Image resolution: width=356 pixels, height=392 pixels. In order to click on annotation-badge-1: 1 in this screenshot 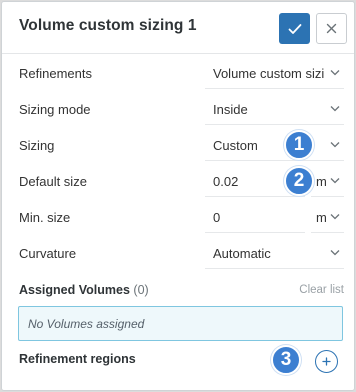, I will do `click(299, 145)`.